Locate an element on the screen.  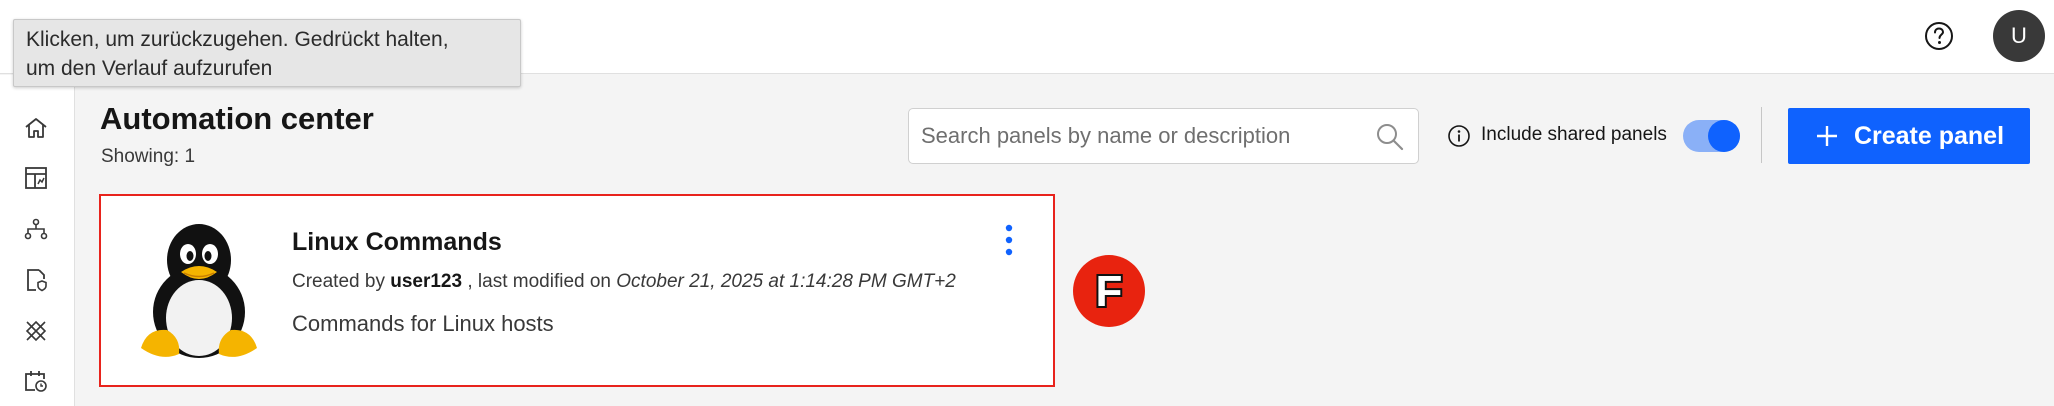
tooltip-line-2: um den Verlauf aufzurufen is located at coordinates (149, 68).